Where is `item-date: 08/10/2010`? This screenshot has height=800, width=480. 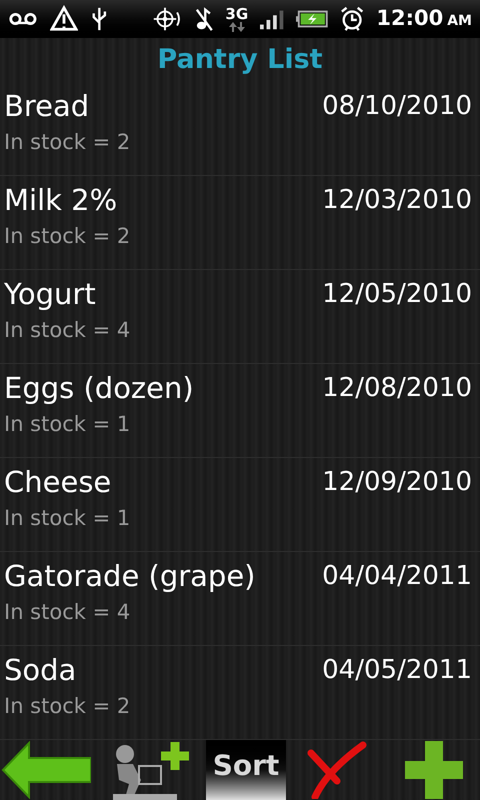
item-date: 08/10/2010 is located at coordinates (397, 106).